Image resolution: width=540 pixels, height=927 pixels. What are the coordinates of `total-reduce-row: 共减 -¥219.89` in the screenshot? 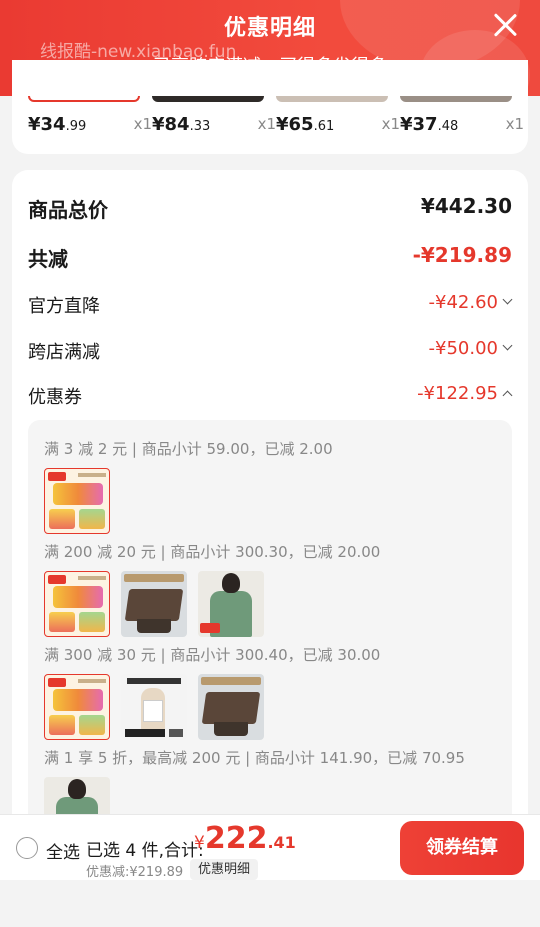 It's located at (270, 257).